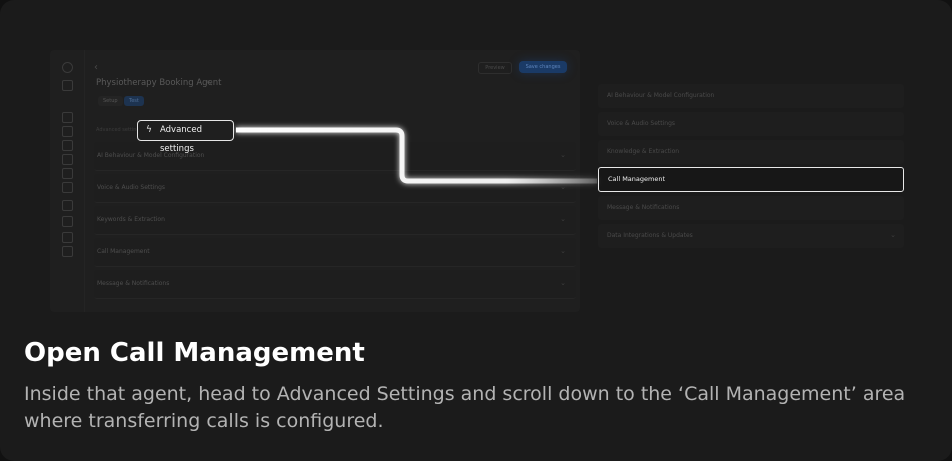 Image resolution: width=952 pixels, height=461 pixels. I want to click on step-title: Open Call Management, so click(194, 353).